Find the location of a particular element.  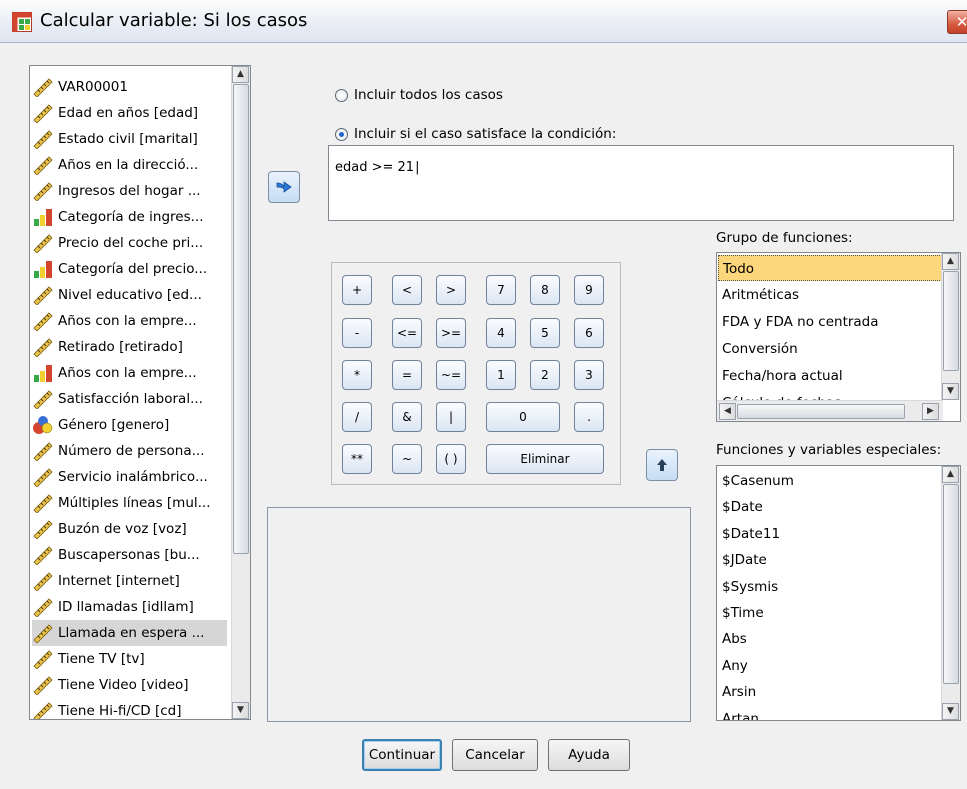

key-power: ** is located at coordinates (357, 459).